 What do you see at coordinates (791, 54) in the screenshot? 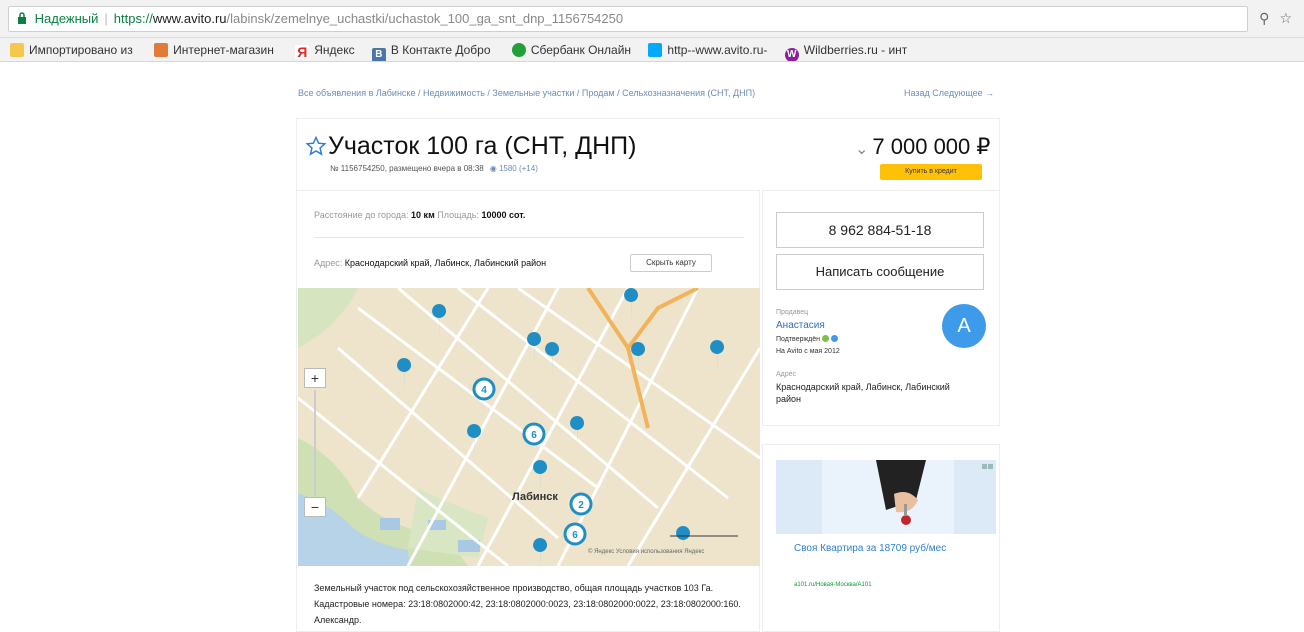
I see `wildberries-icon: W` at bounding box center [791, 54].